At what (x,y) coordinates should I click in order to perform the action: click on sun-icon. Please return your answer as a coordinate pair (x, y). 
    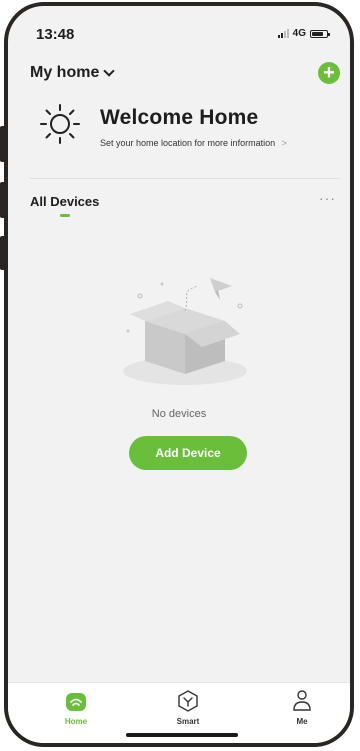
    Looking at the image, I should click on (60, 124).